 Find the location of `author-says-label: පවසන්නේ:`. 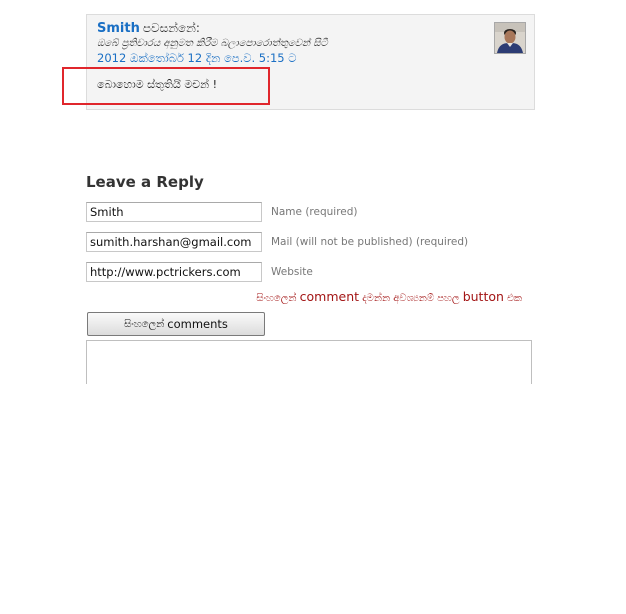

author-says-label: පවසන්නේ: is located at coordinates (171, 28).